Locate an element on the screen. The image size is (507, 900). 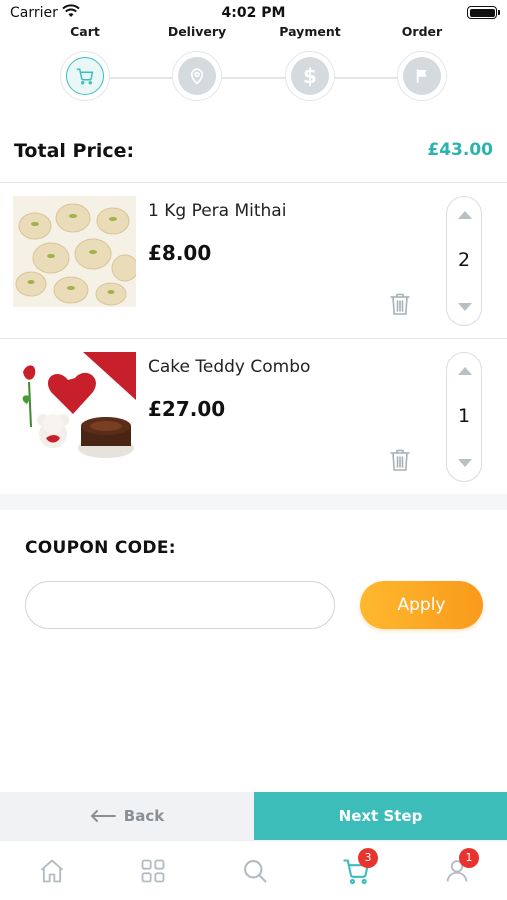
cart-icon is located at coordinates (85, 76).